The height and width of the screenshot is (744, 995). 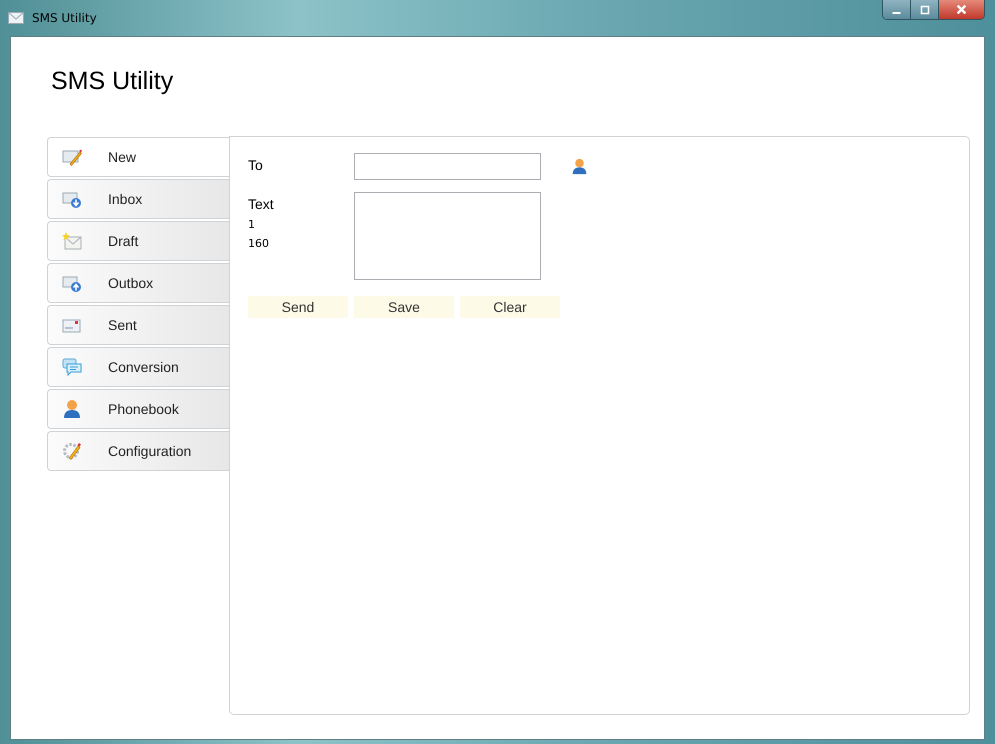 What do you see at coordinates (252, 224) in the screenshot?
I see `message-count: 1` at bounding box center [252, 224].